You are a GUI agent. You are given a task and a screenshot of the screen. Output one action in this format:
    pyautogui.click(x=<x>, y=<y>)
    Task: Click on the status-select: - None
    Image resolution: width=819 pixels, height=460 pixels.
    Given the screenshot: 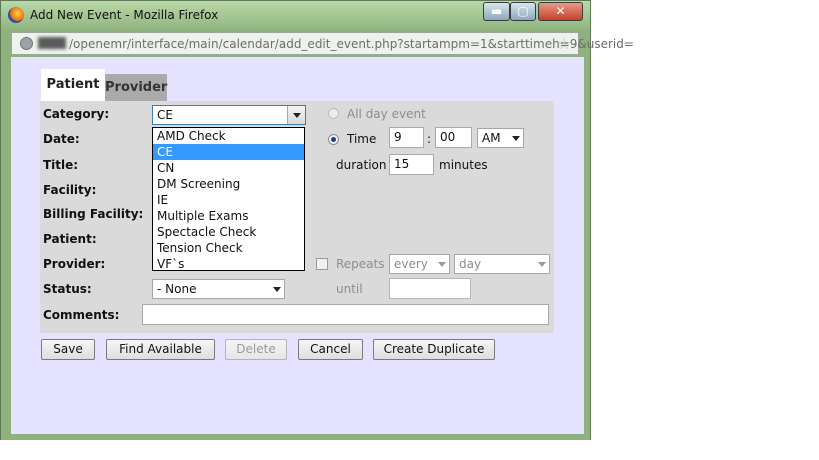 What is the action you would take?
    pyautogui.click(x=218, y=289)
    